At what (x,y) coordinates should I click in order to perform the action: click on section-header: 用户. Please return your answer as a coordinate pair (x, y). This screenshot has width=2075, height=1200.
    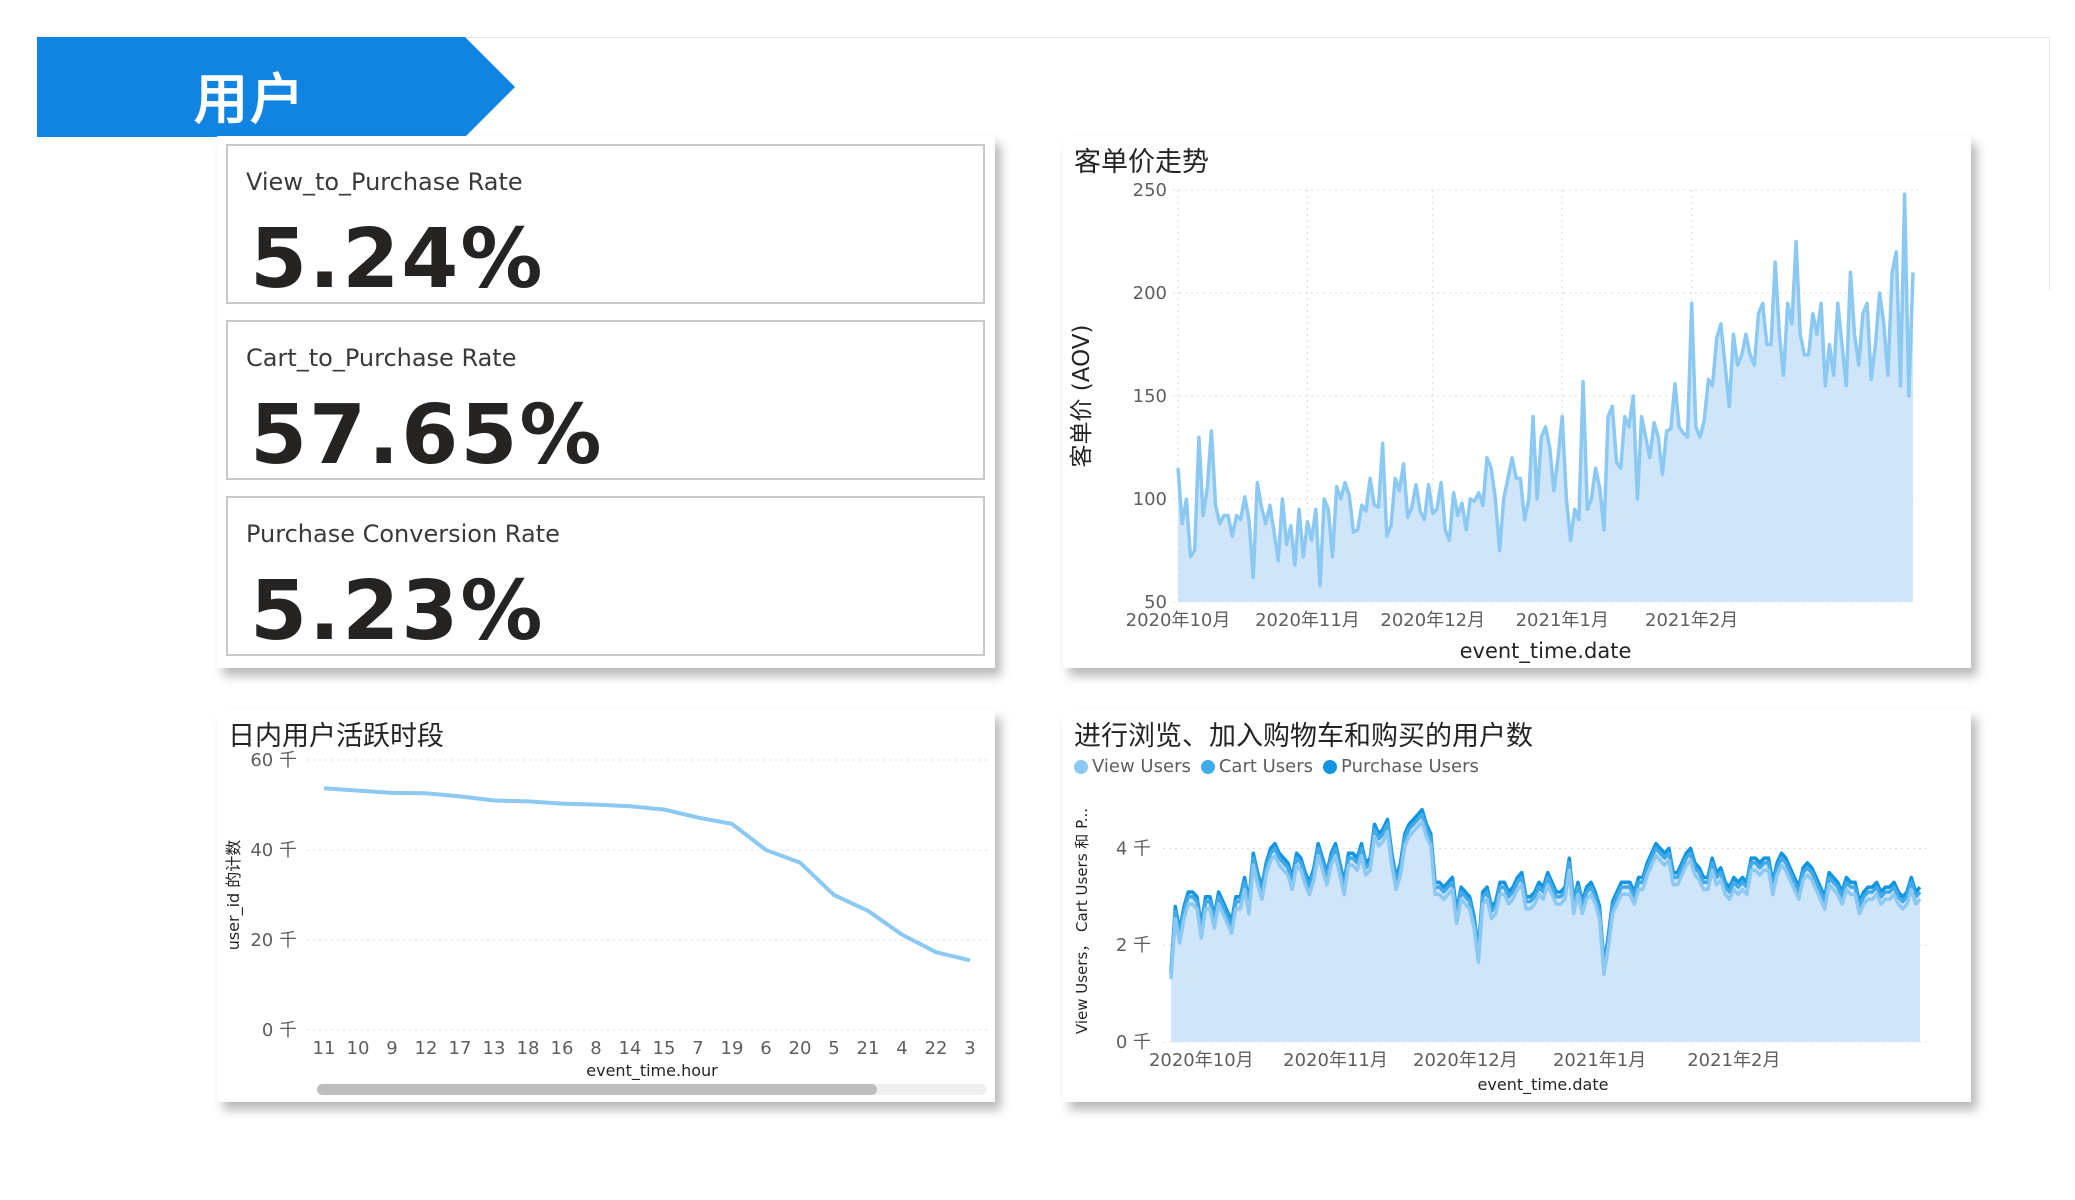
    Looking at the image, I should click on (276, 87).